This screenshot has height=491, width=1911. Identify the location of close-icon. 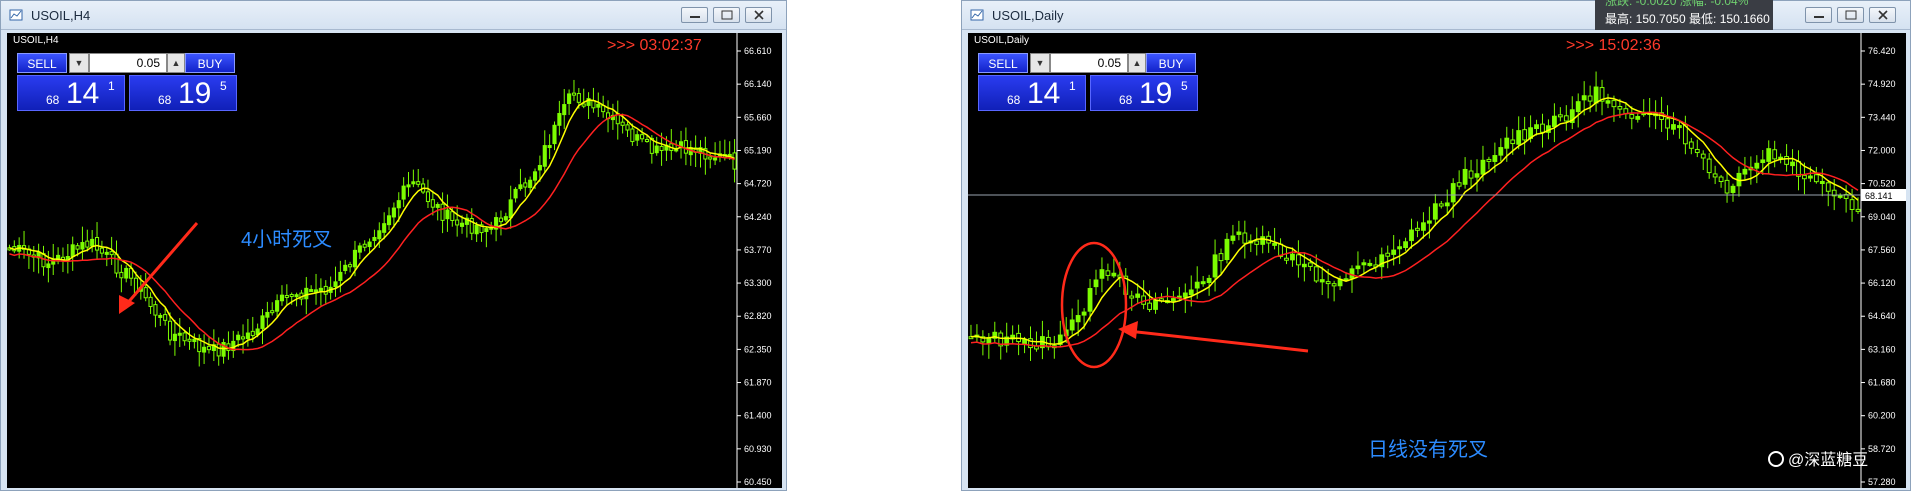
(759, 15).